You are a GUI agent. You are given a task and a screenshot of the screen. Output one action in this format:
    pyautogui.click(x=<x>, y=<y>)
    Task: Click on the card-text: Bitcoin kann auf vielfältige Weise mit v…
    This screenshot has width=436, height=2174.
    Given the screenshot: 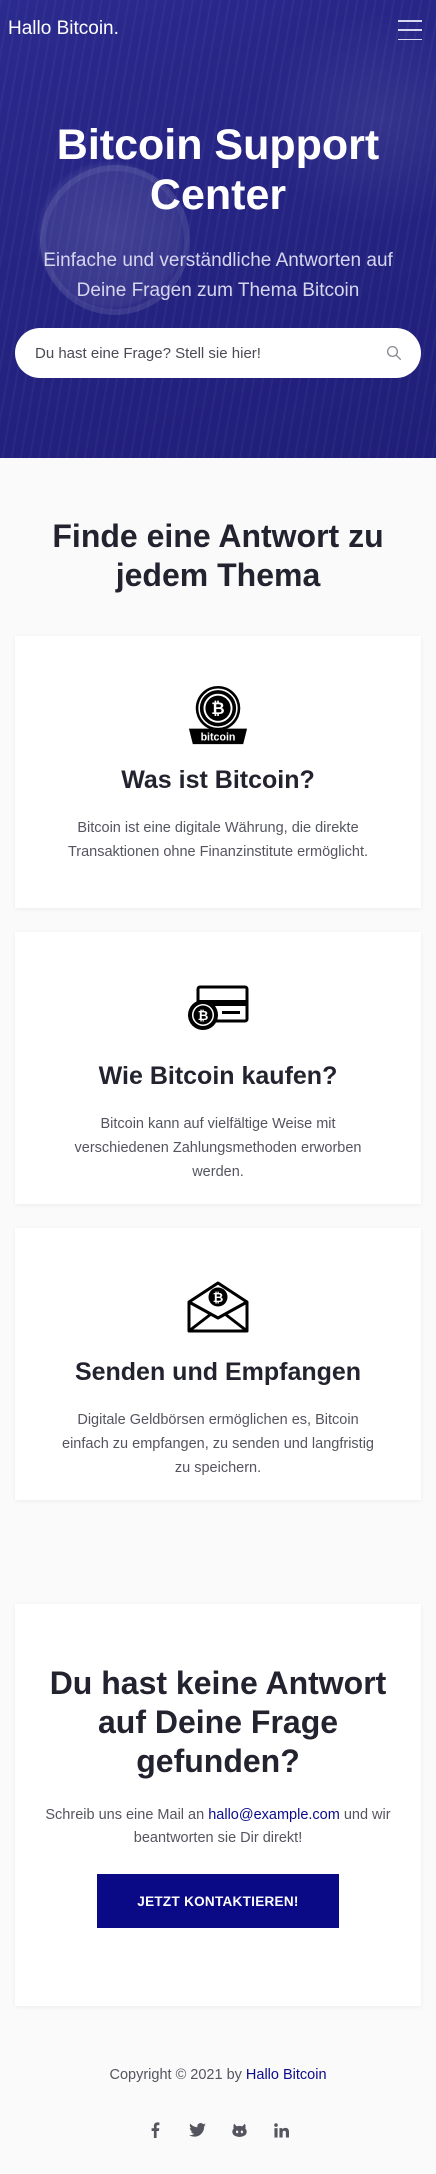 What is the action you would take?
    pyautogui.click(x=218, y=1148)
    